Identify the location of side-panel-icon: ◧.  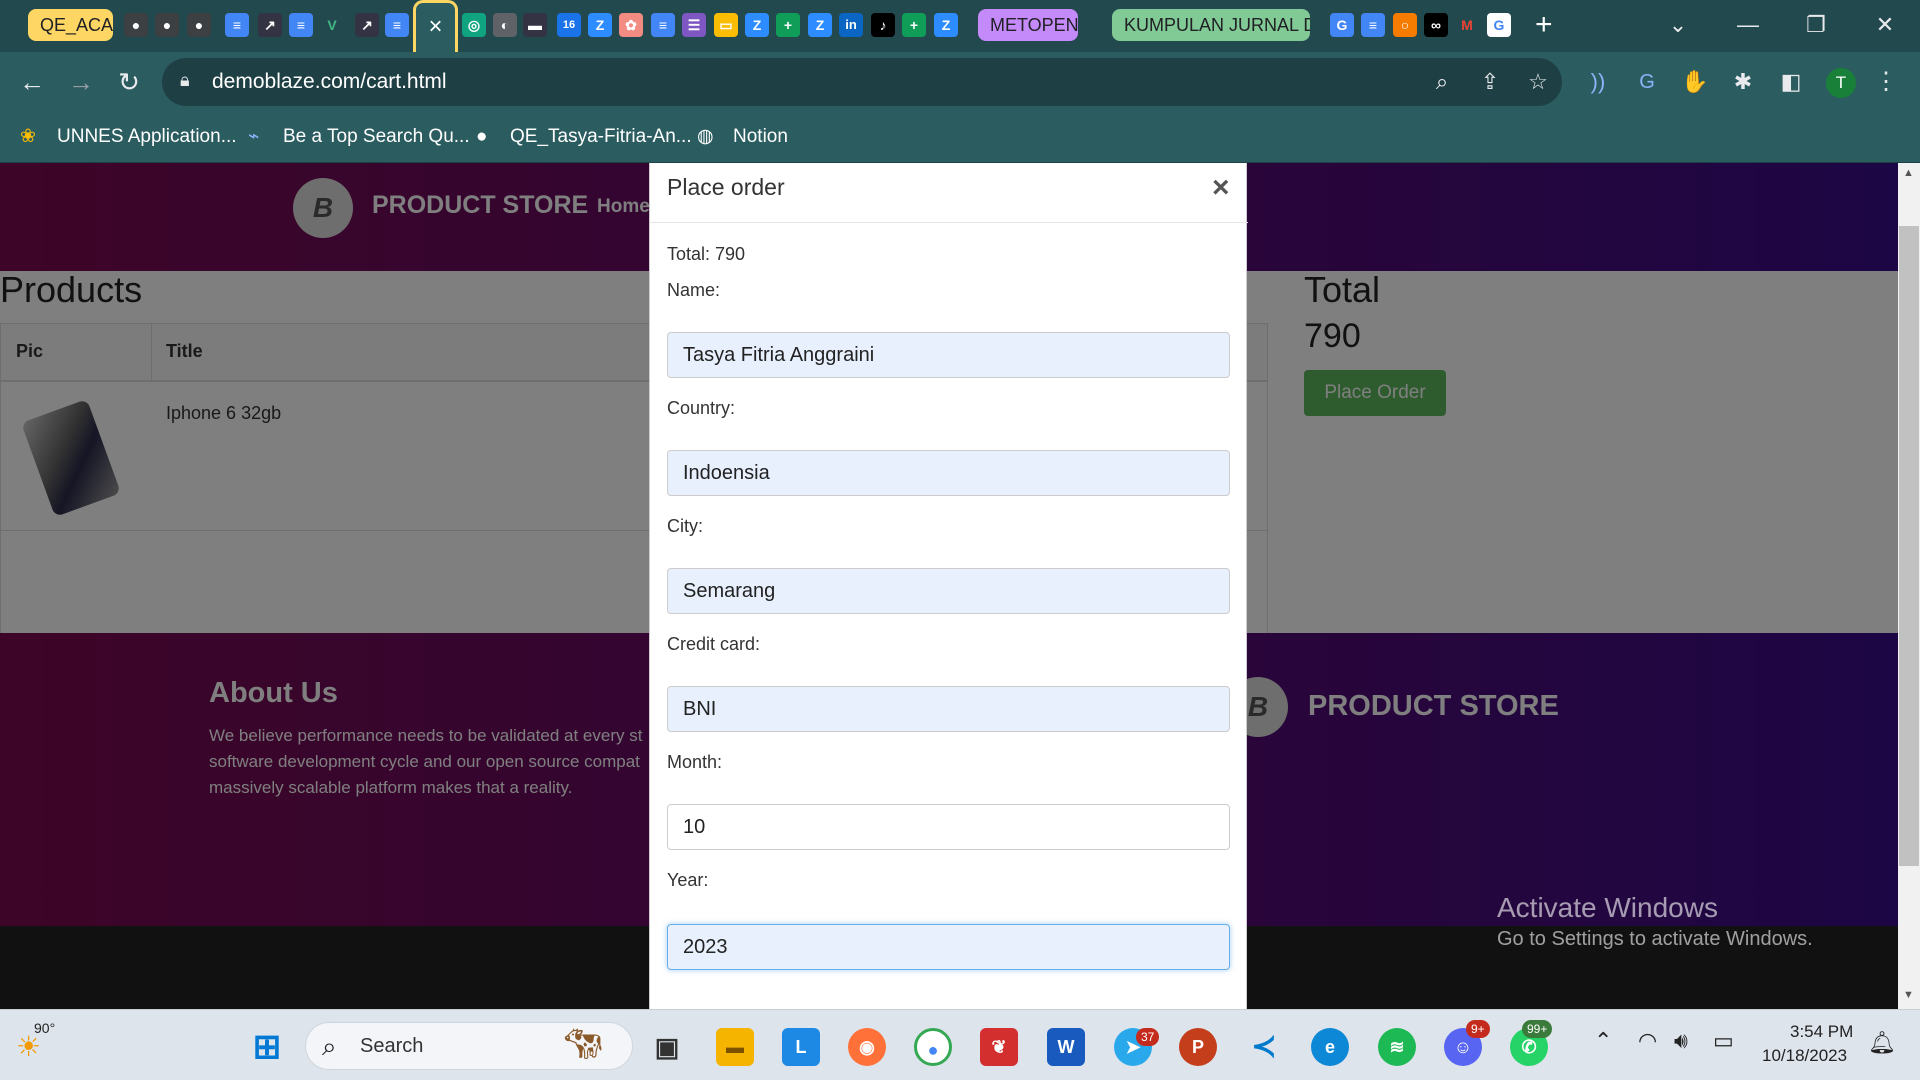
(1791, 82).